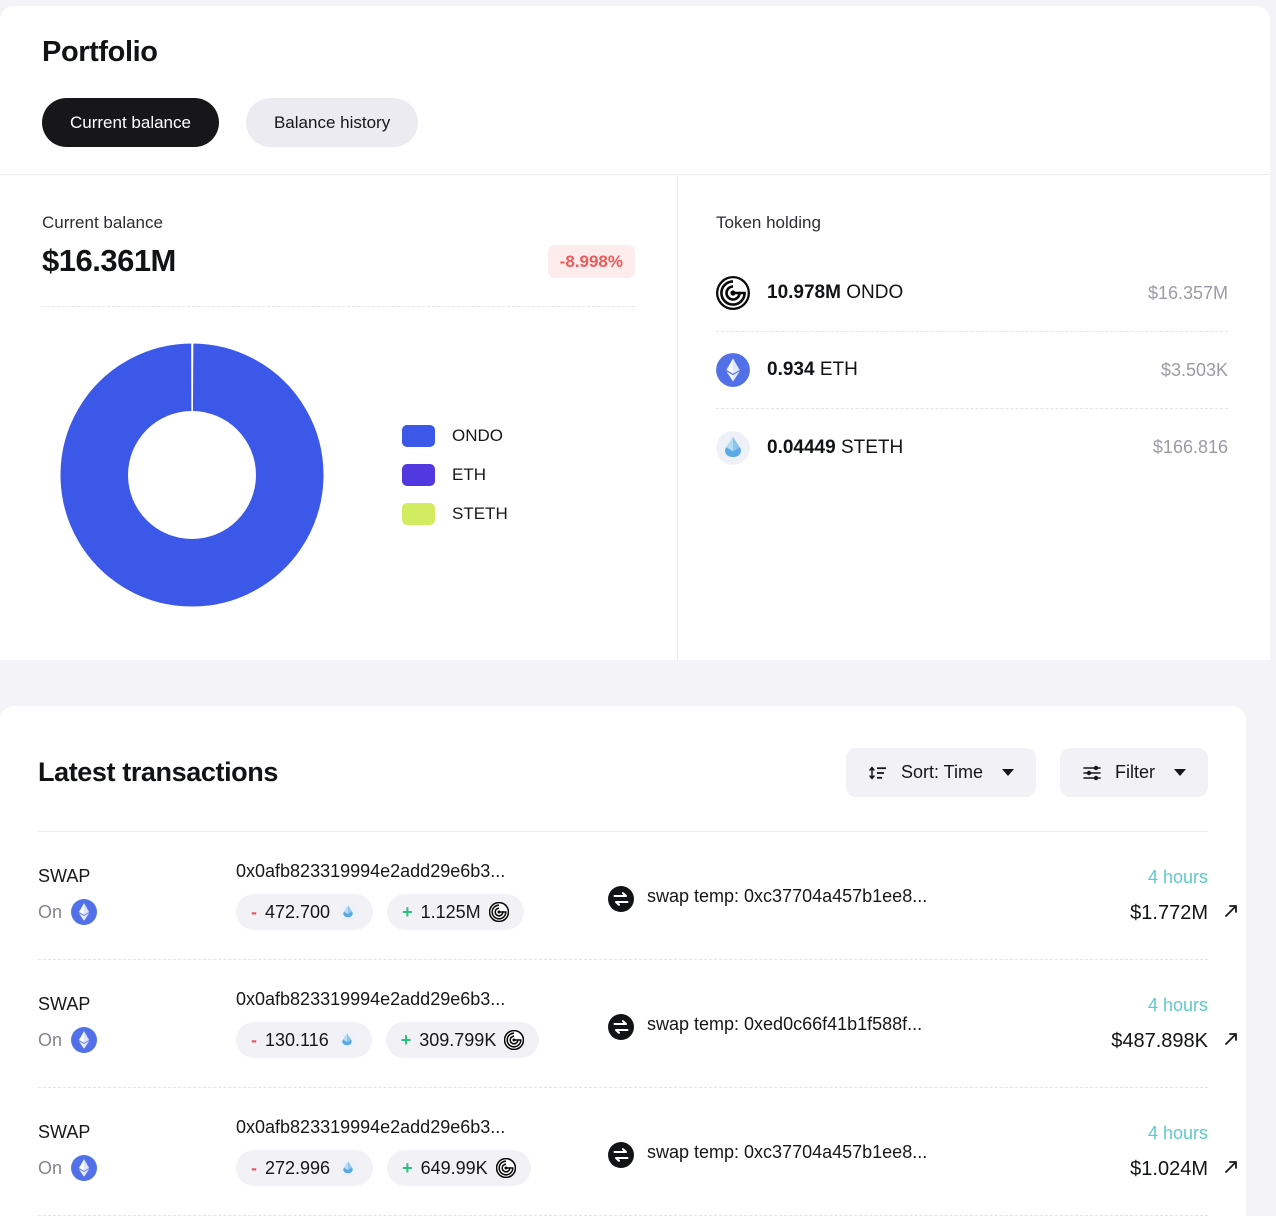  What do you see at coordinates (158, 772) in the screenshot?
I see `transactions-title: Latest transactions` at bounding box center [158, 772].